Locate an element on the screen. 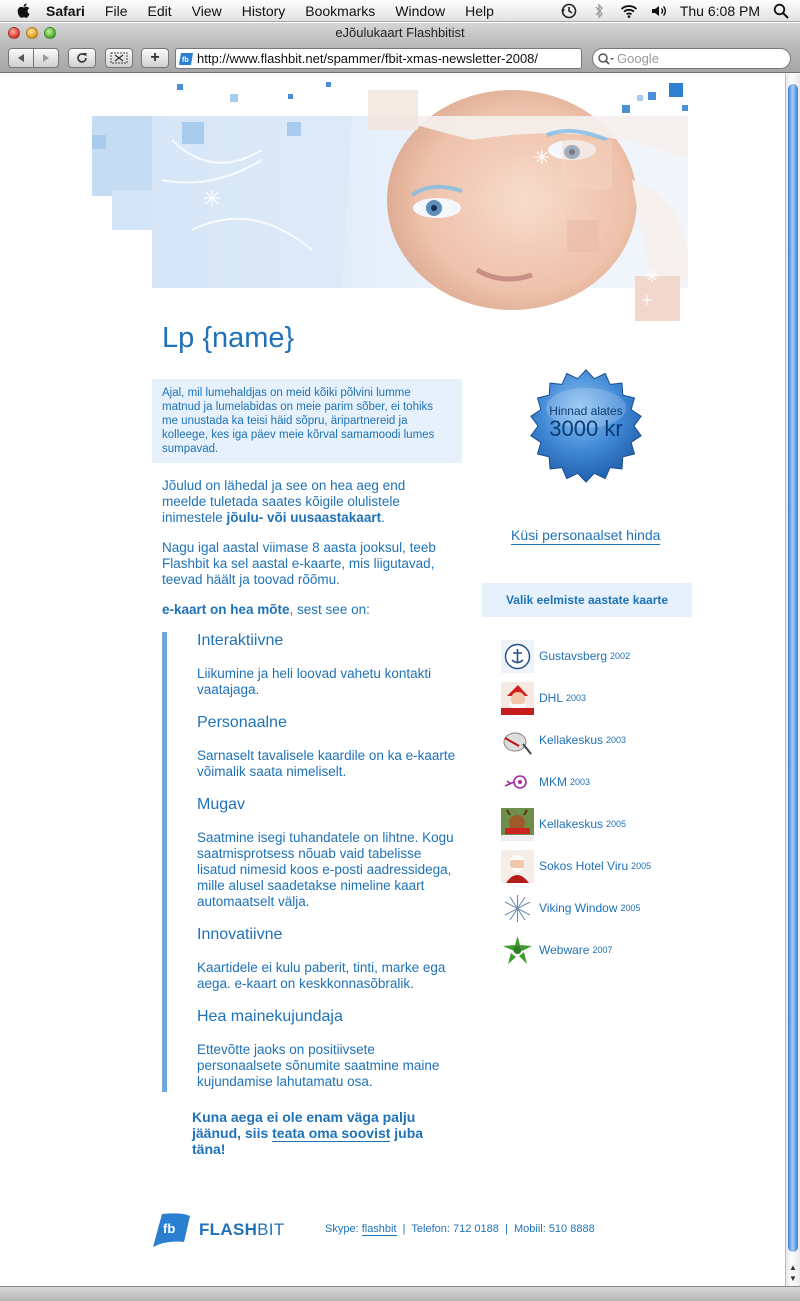 The image size is (800, 1301). scrollbar-thumb is located at coordinates (793, 668).